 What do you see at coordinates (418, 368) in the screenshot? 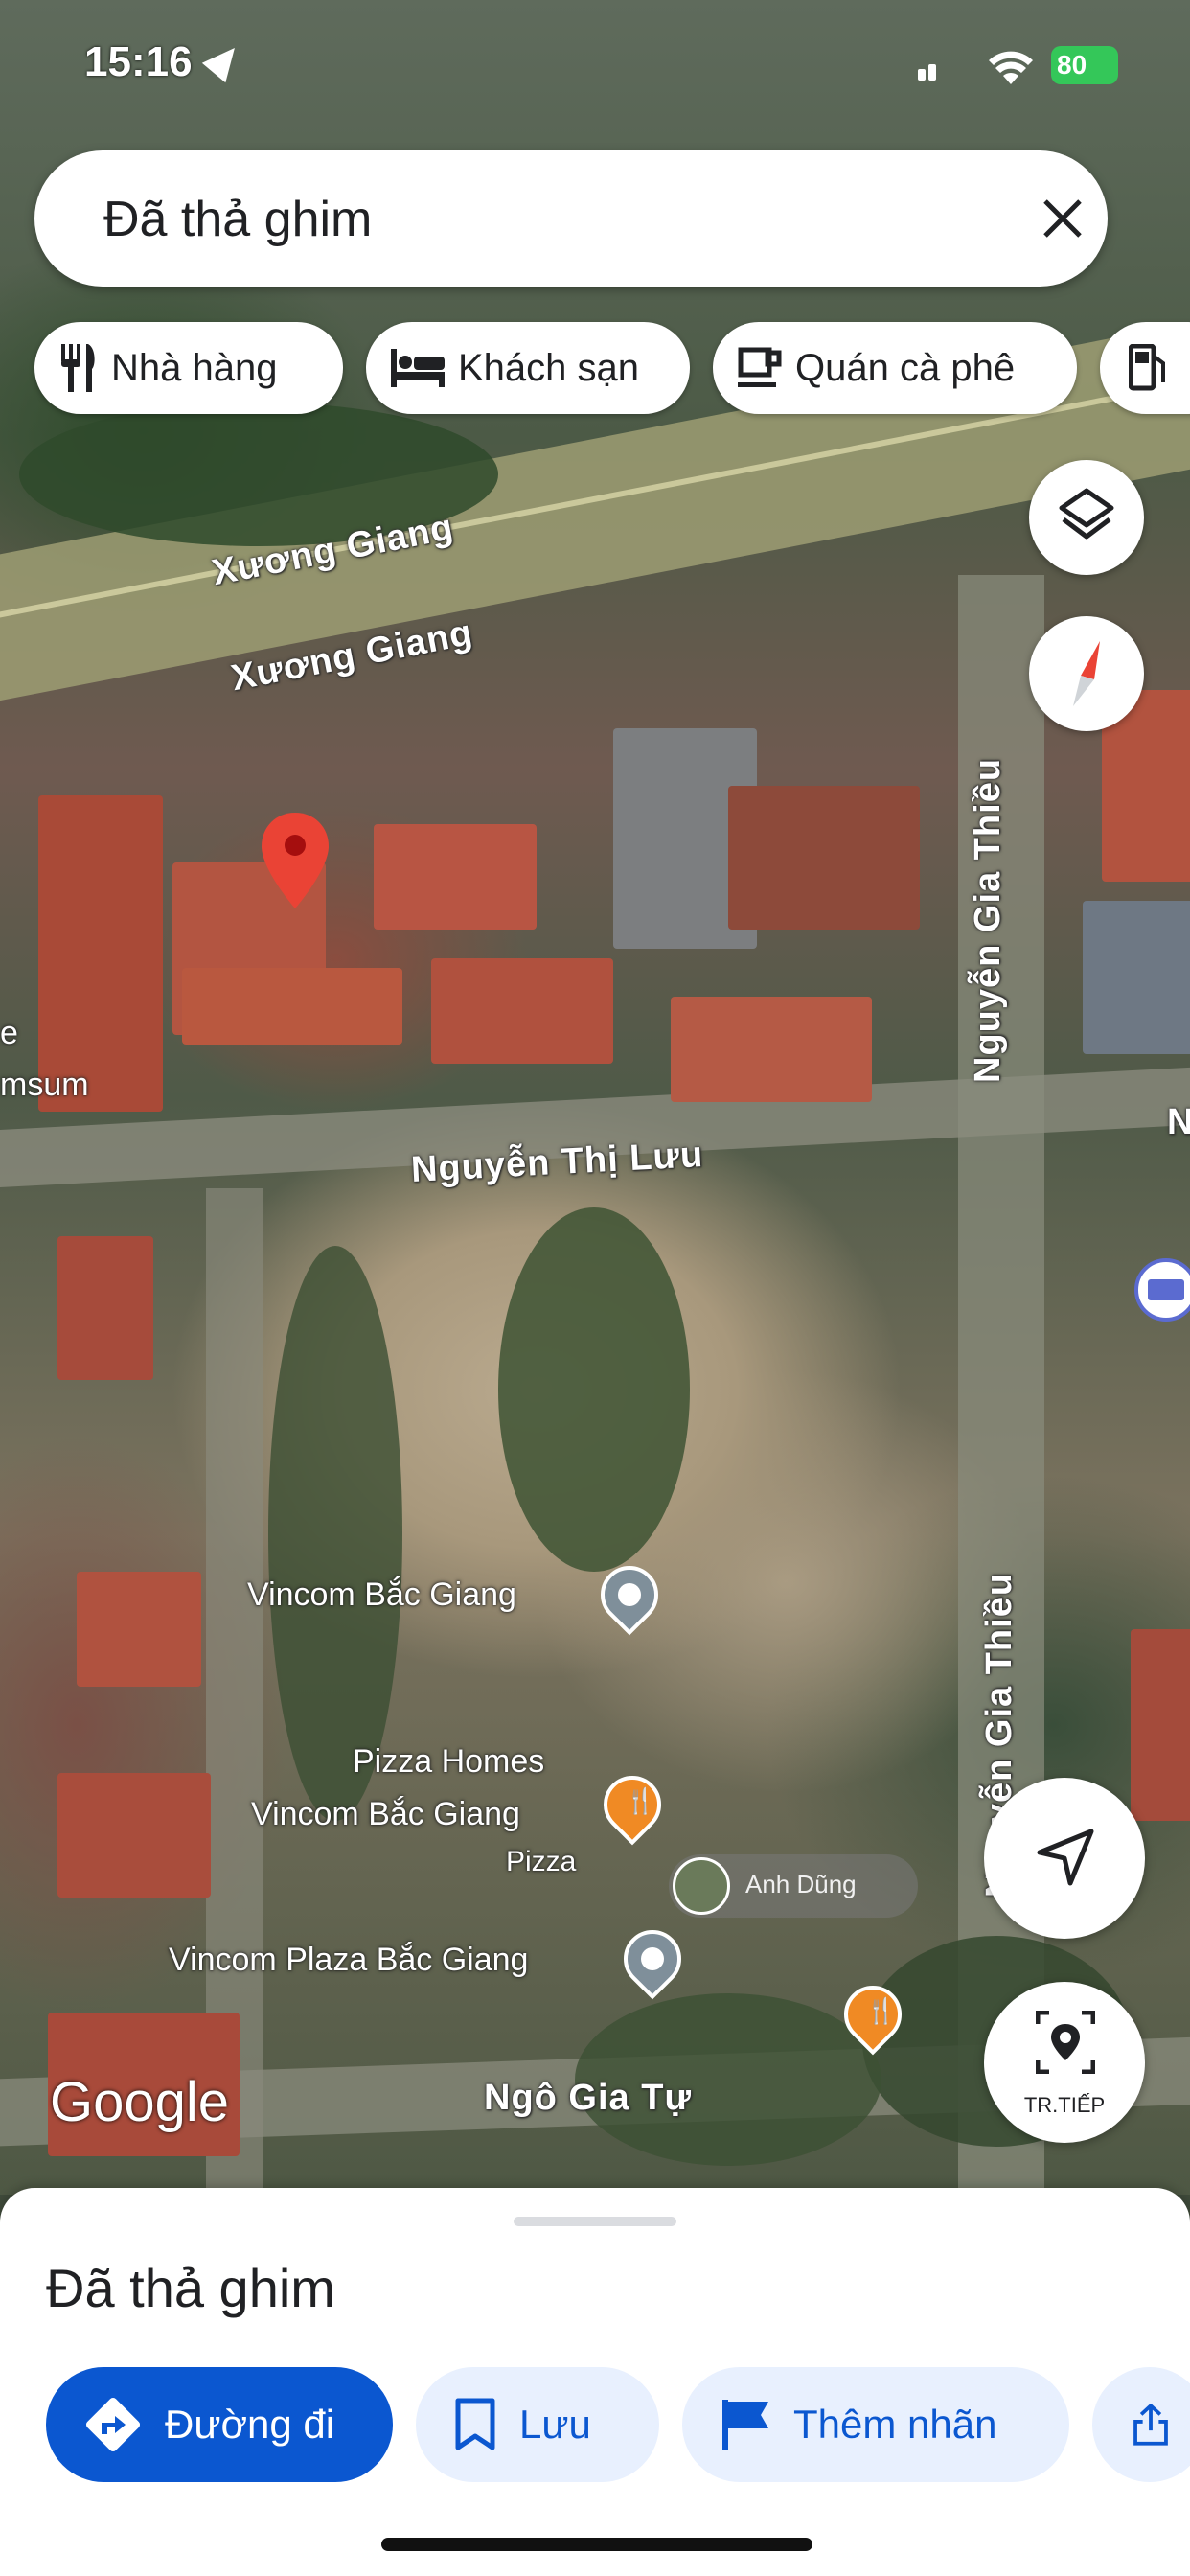
I see `hotel-icon` at bounding box center [418, 368].